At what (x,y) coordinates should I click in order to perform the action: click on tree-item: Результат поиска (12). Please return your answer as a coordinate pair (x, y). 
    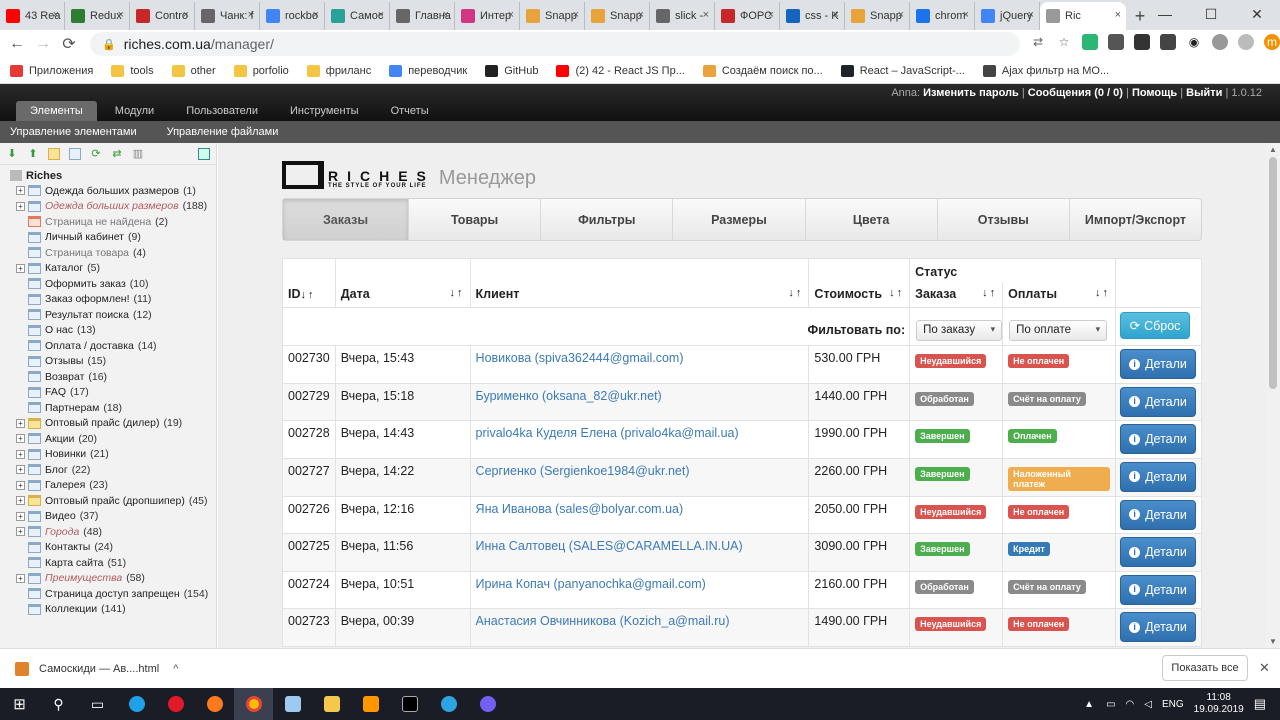
    Looking at the image, I should click on (108, 315).